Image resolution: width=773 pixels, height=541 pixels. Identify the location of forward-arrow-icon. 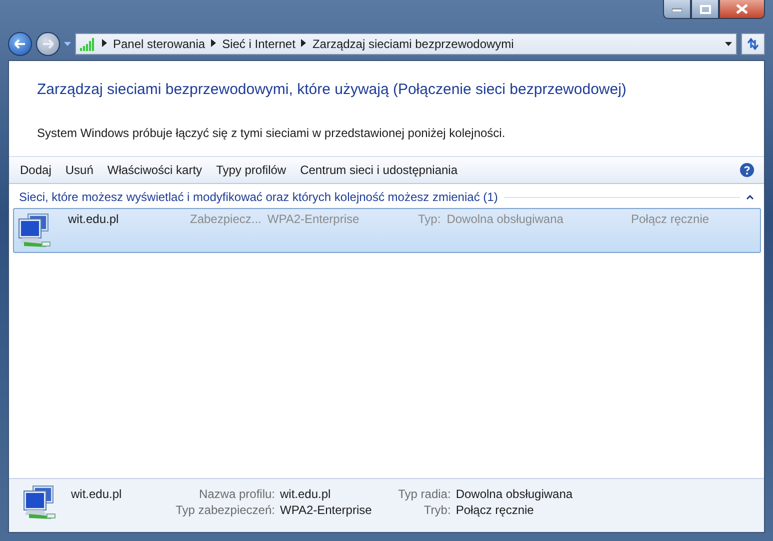
(48, 44).